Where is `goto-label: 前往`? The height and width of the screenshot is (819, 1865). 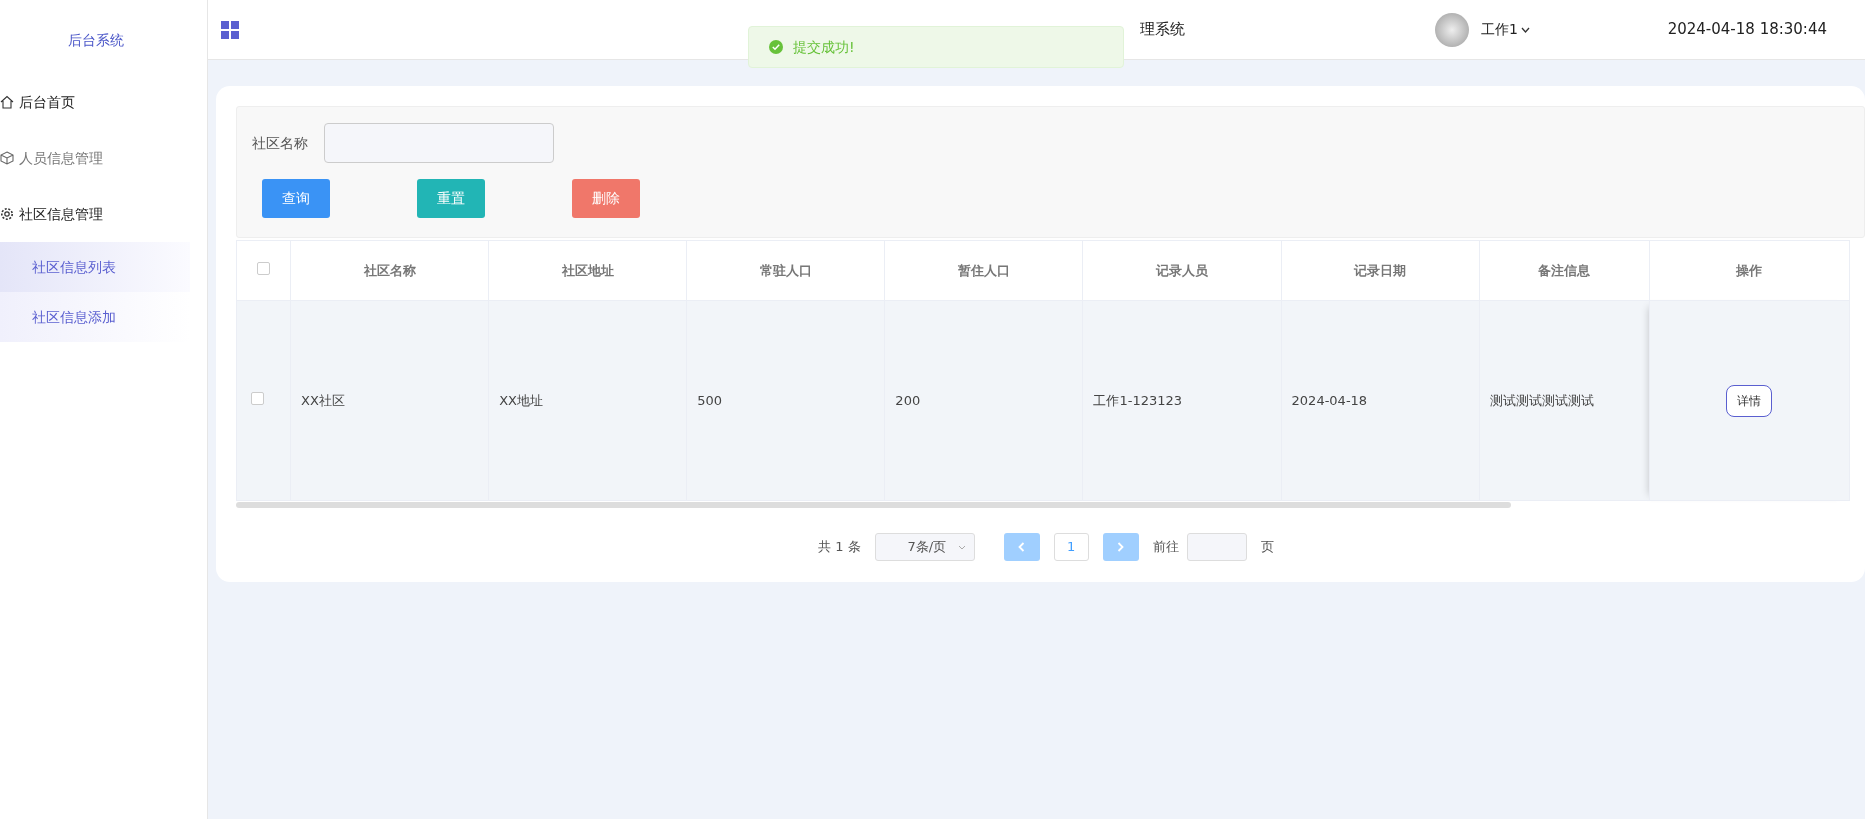
goto-label: 前往 is located at coordinates (1165, 547).